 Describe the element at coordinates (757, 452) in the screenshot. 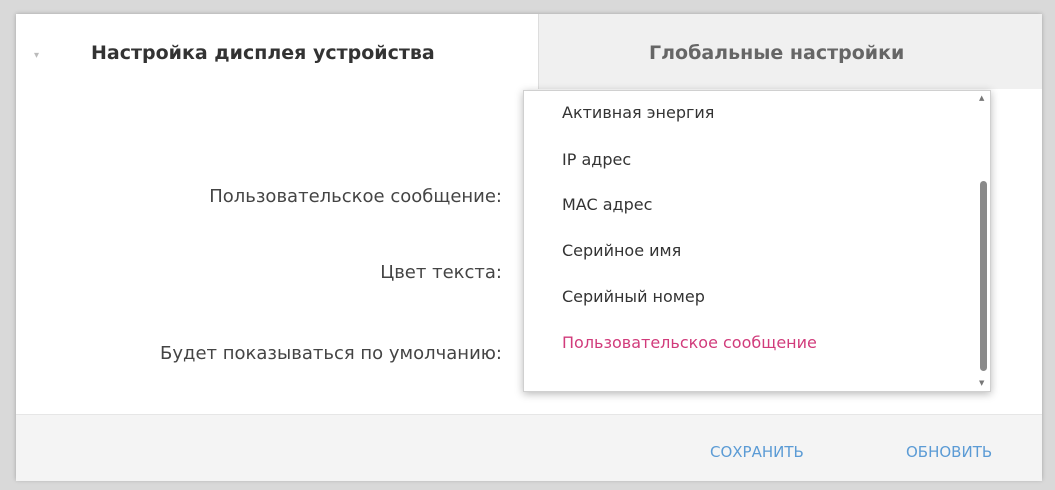

I see `save-button: СОХРАНИТЬ` at that location.